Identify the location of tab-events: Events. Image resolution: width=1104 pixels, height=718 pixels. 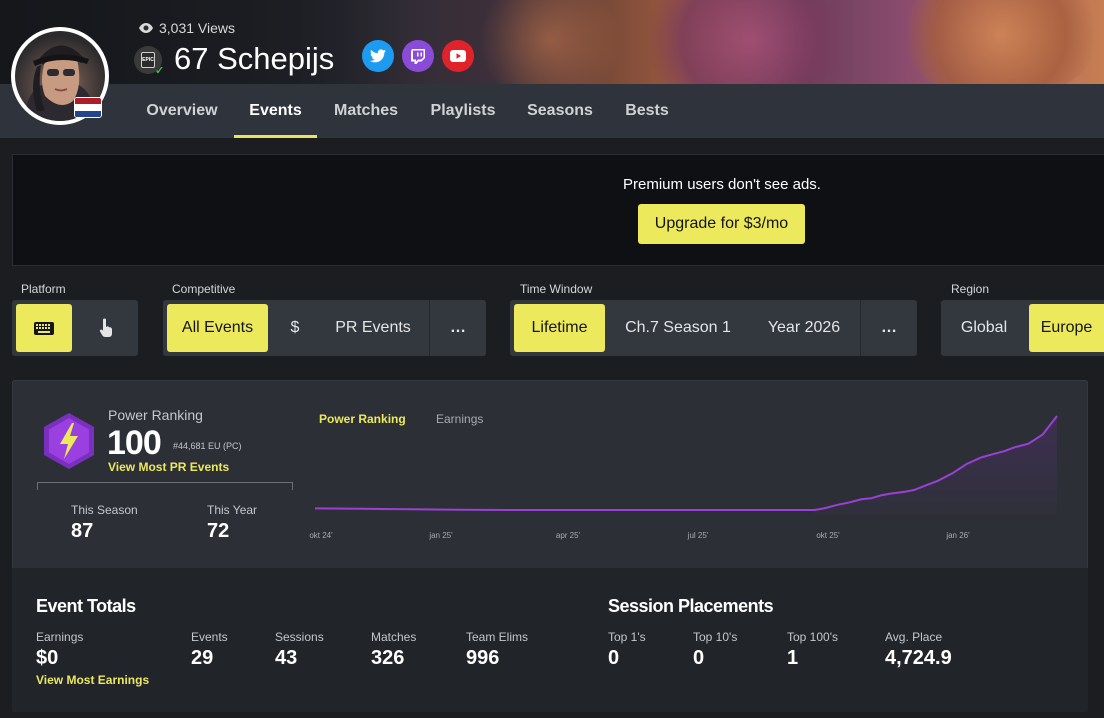
(275, 111).